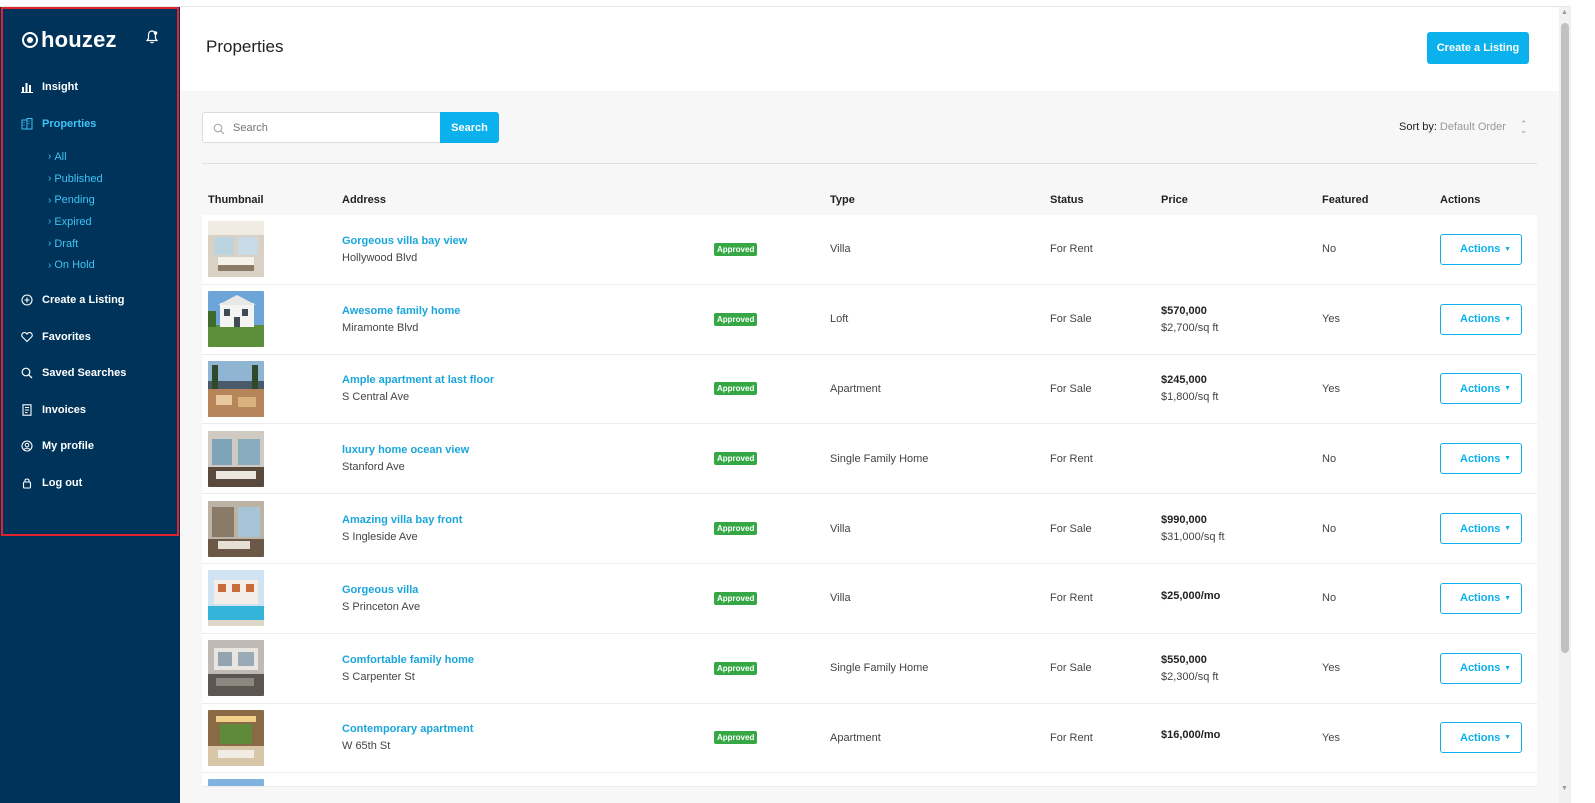 This screenshot has height=803, width=1595. What do you see at coordinates (1478, 48) in the screenshot?
I see `create-listing-button: Create a Listing` at bounding box center [1478, 48].